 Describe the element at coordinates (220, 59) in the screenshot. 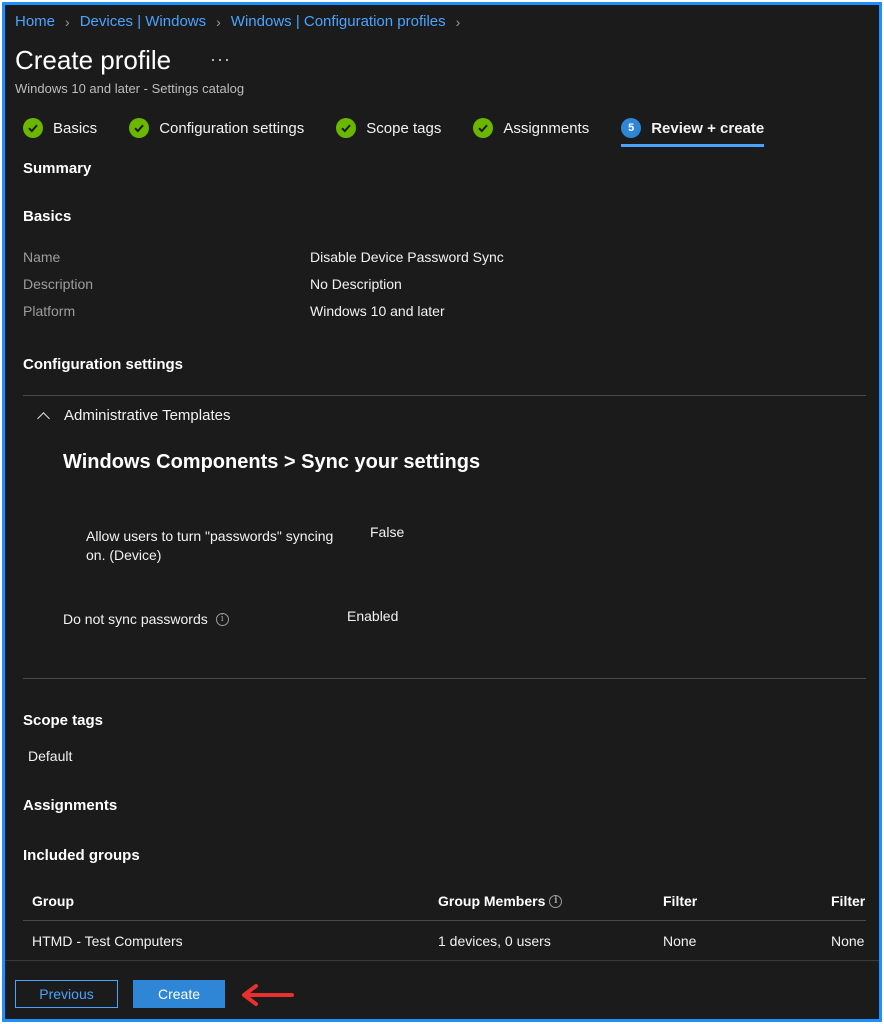

I see `more-options-icon: ···` at that location.